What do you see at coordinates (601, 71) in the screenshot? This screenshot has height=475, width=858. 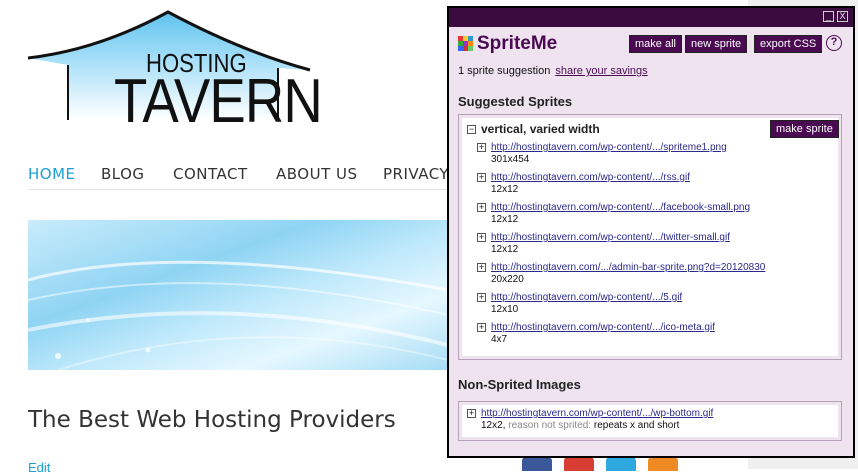 I see `share-savings-link: share your savings` at bounding box center [601, 71].